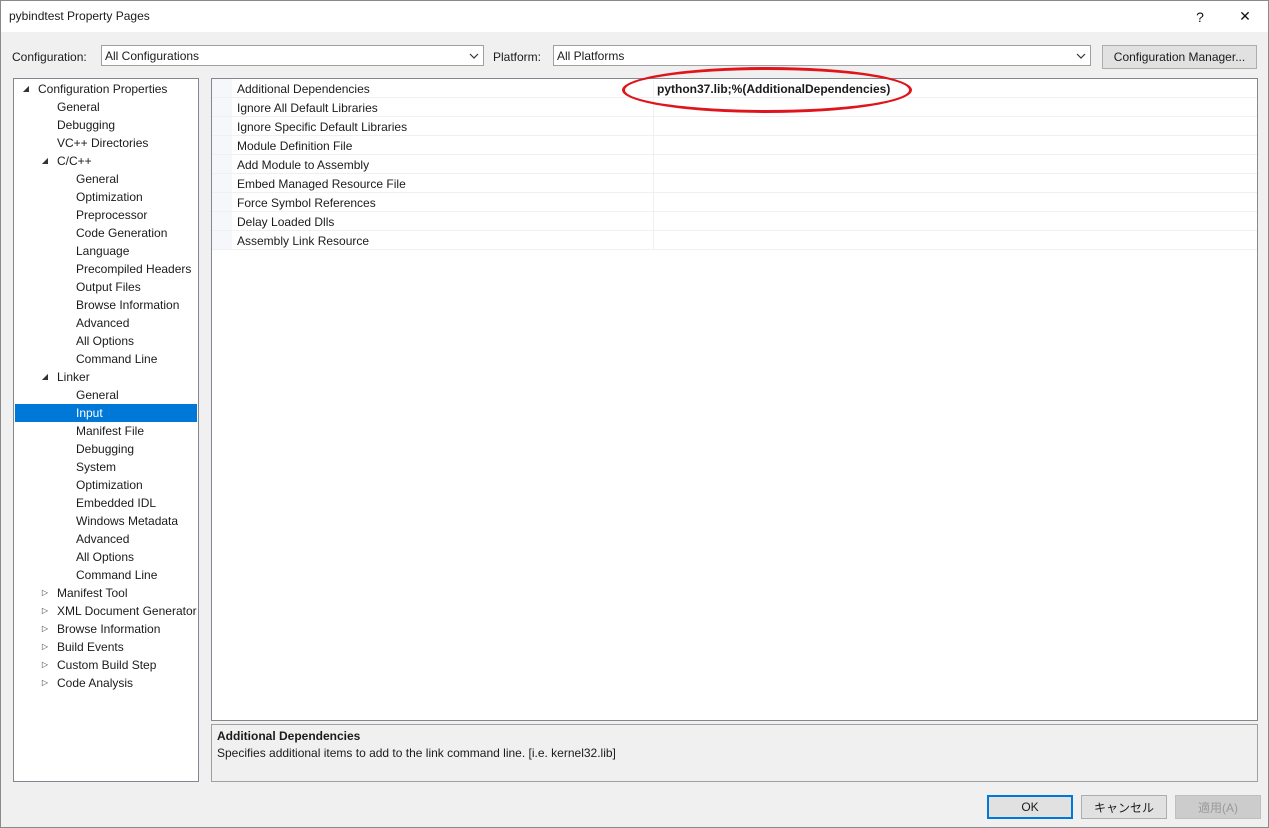 The image size is (1269, 828). Describe the element at coordinates (1200, 16) in the screenshot. I see `help-icon: ?` at that location.